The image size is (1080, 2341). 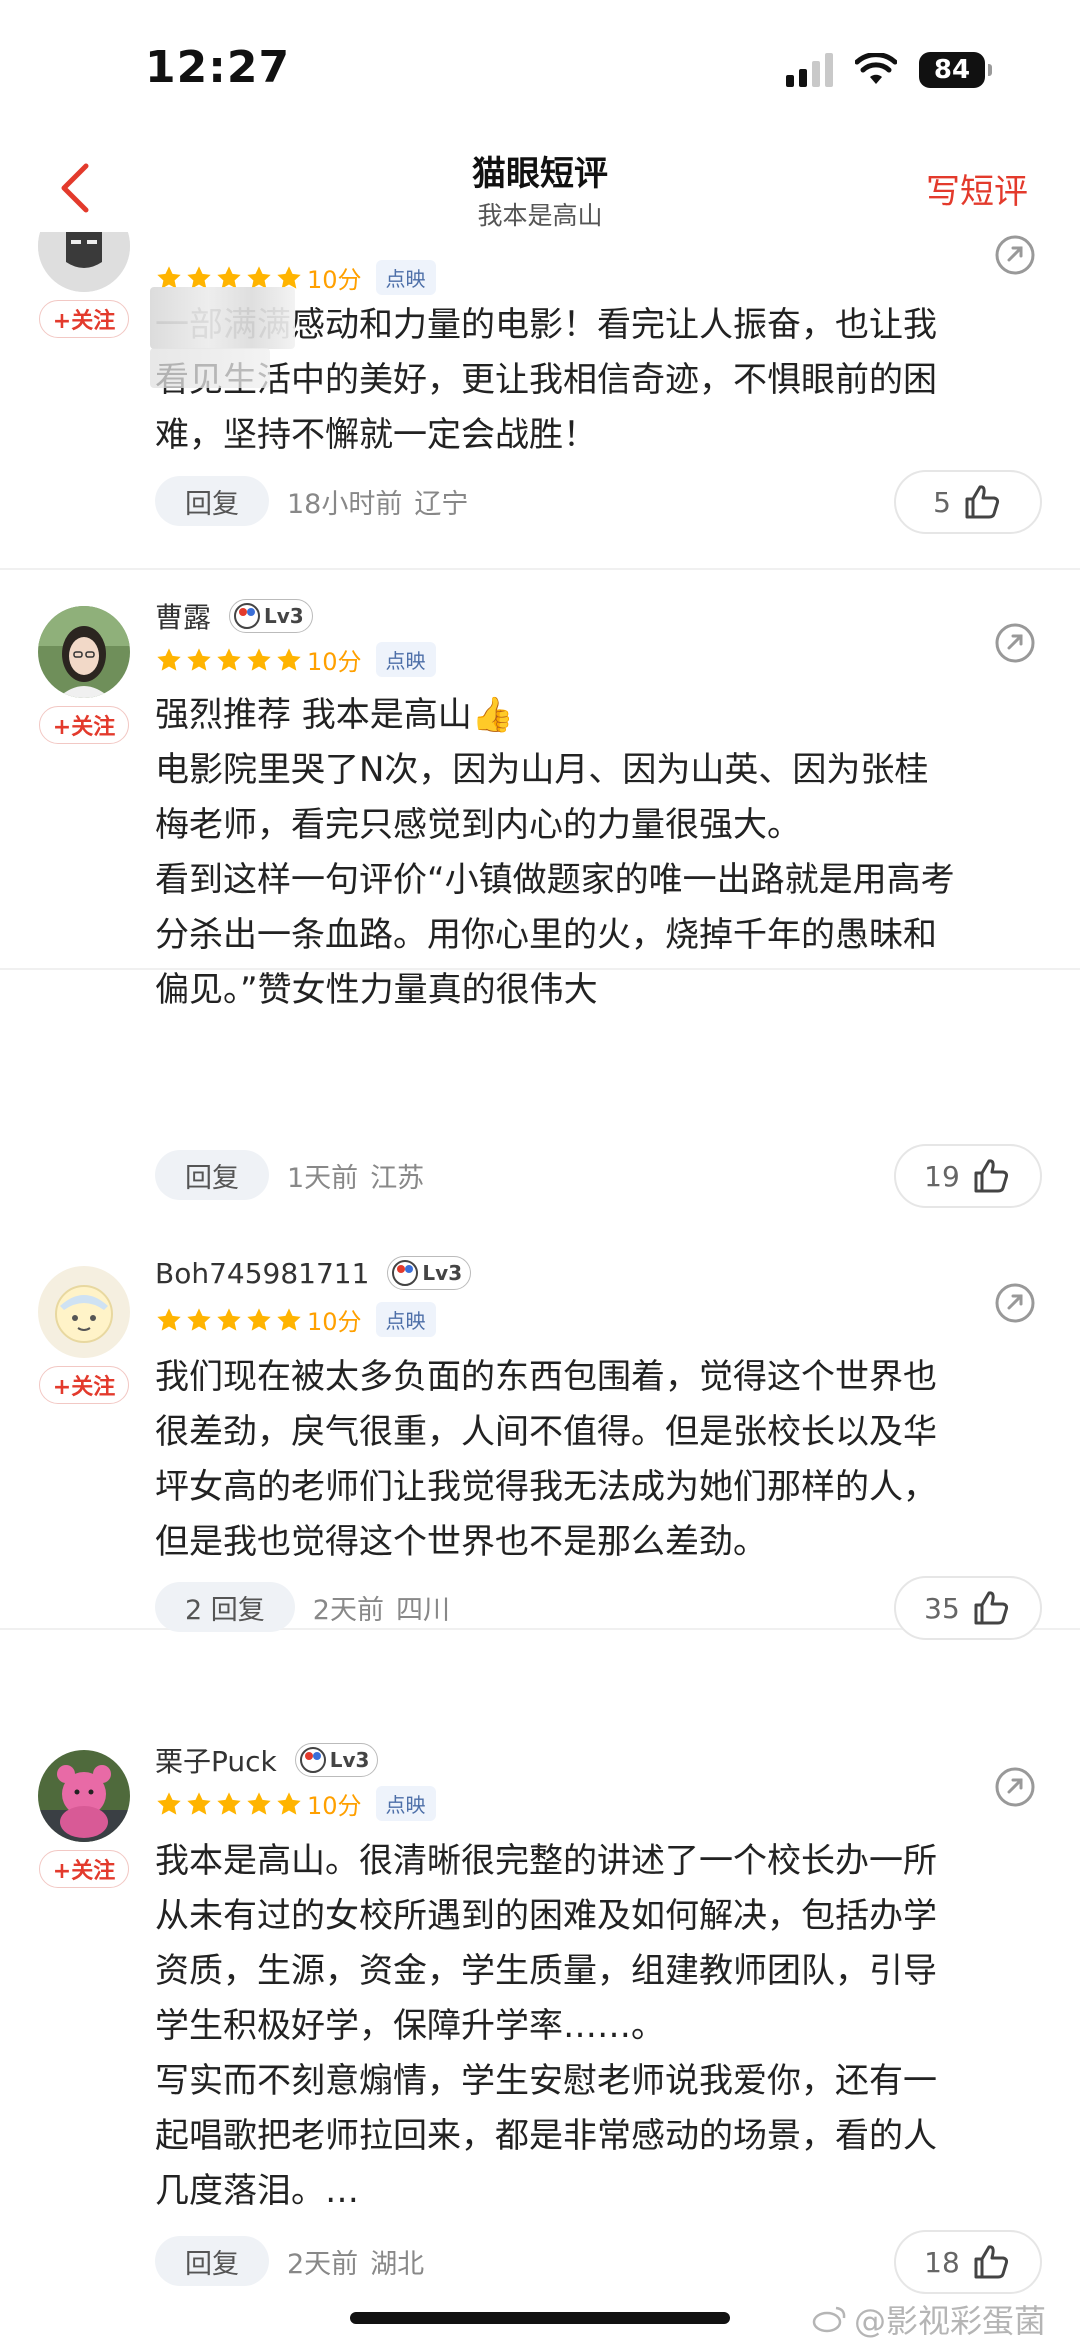 I want to click on username: 曹露, so click(x=183, y=616).